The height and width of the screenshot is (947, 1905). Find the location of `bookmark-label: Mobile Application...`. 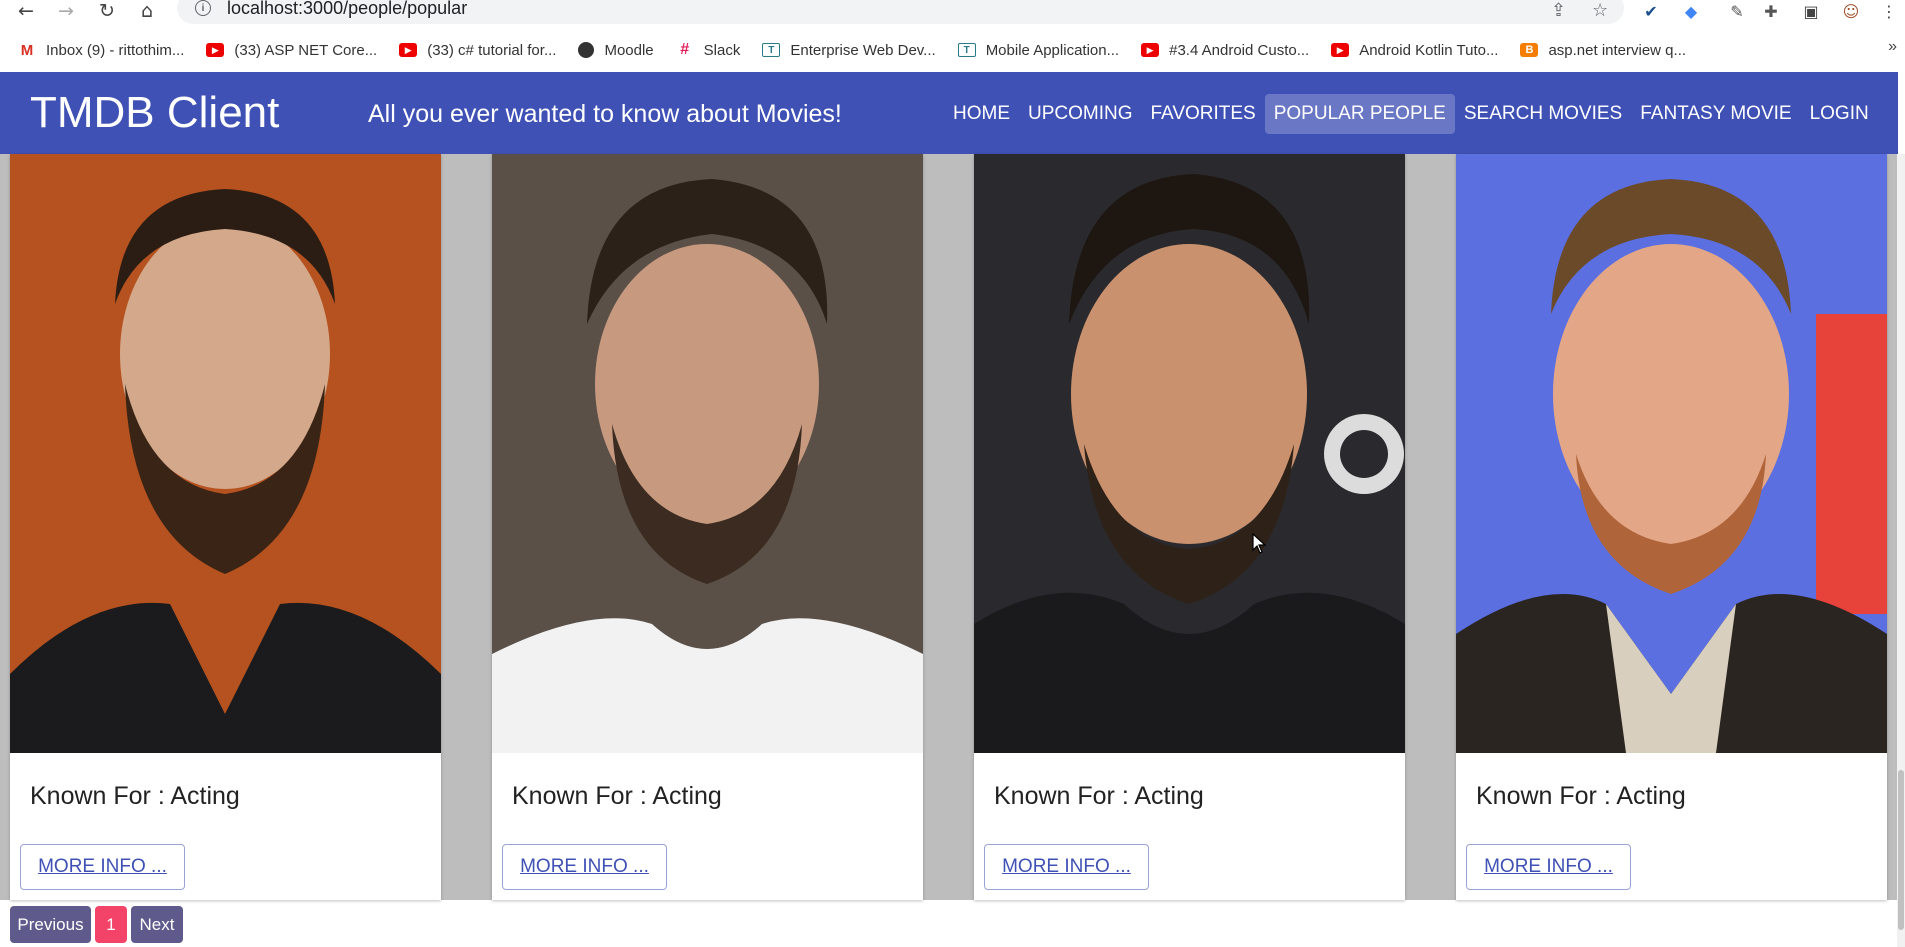

bookmark-label: Mobile Application... is located at coordinates (1052, 50).